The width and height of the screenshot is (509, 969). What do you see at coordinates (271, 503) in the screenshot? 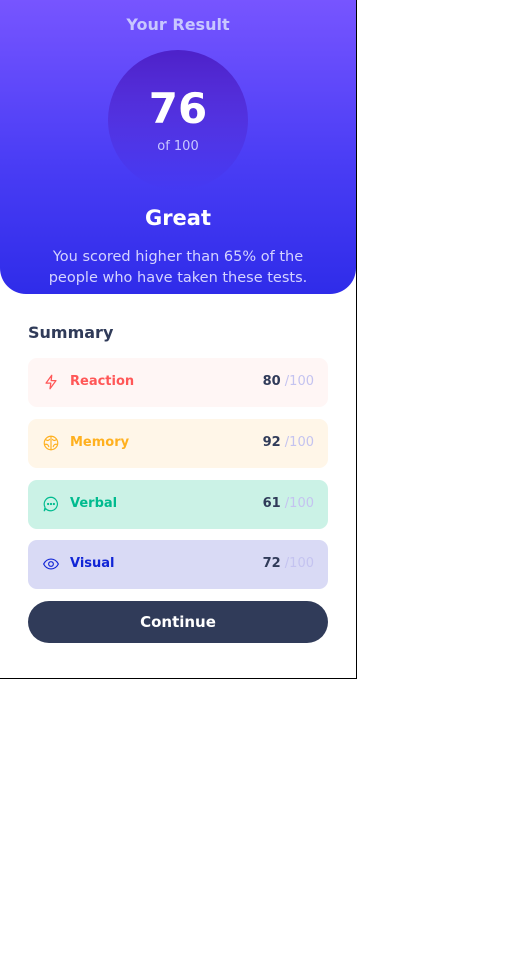
I see `score-number: 61` at bounding box center [271, 503].